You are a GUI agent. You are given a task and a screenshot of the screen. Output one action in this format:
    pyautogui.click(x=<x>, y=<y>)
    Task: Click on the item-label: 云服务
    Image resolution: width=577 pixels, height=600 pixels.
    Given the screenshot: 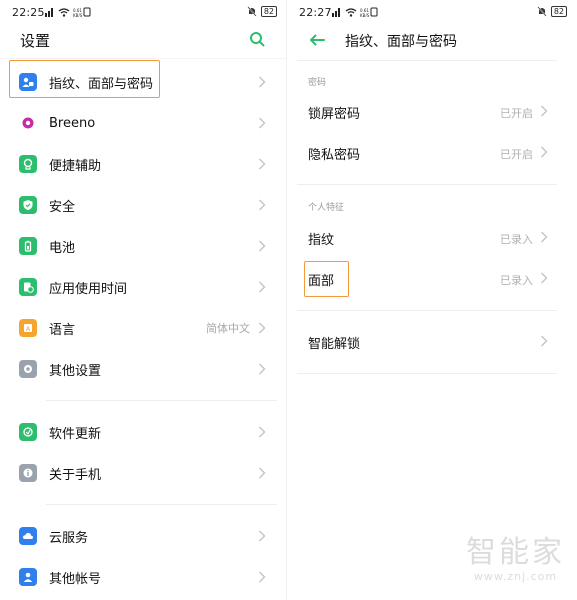 What is the action you would take?
    pyautogui.click(x=69, y=538)
    